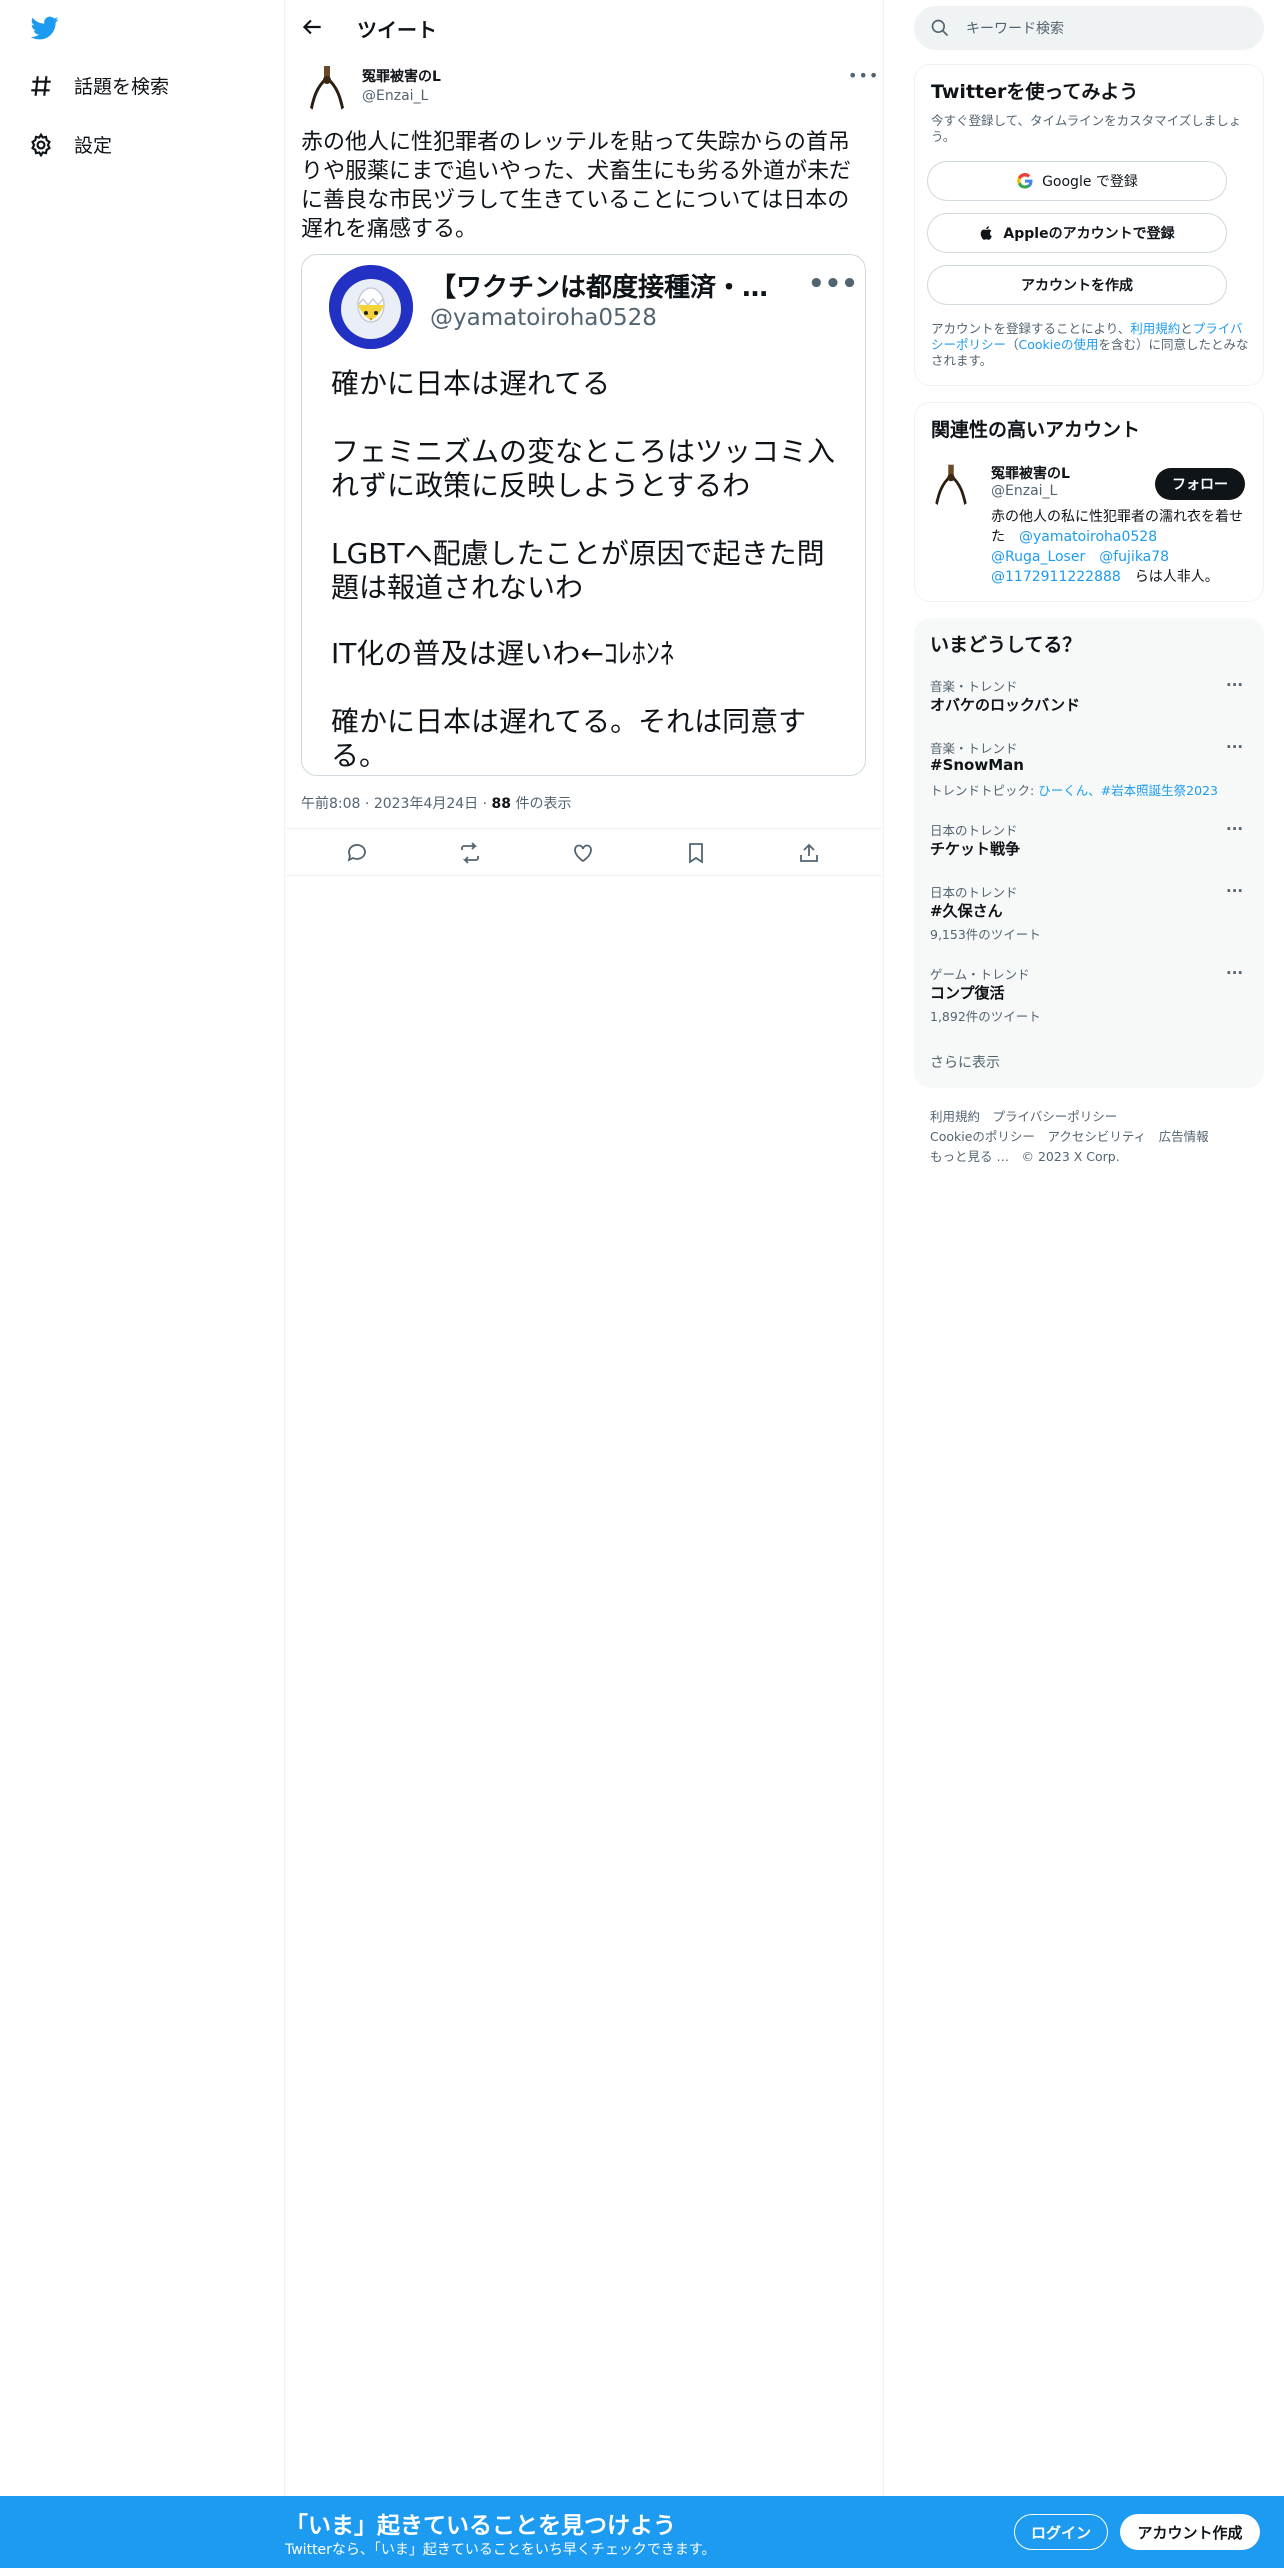 The height and width of the screenshot is (2568, 1284). What do you see at coordinates (1038, 557) in the screenshot?
I see `bio-mention: @Ruga_Loser` at bounding box center [1038, 557].